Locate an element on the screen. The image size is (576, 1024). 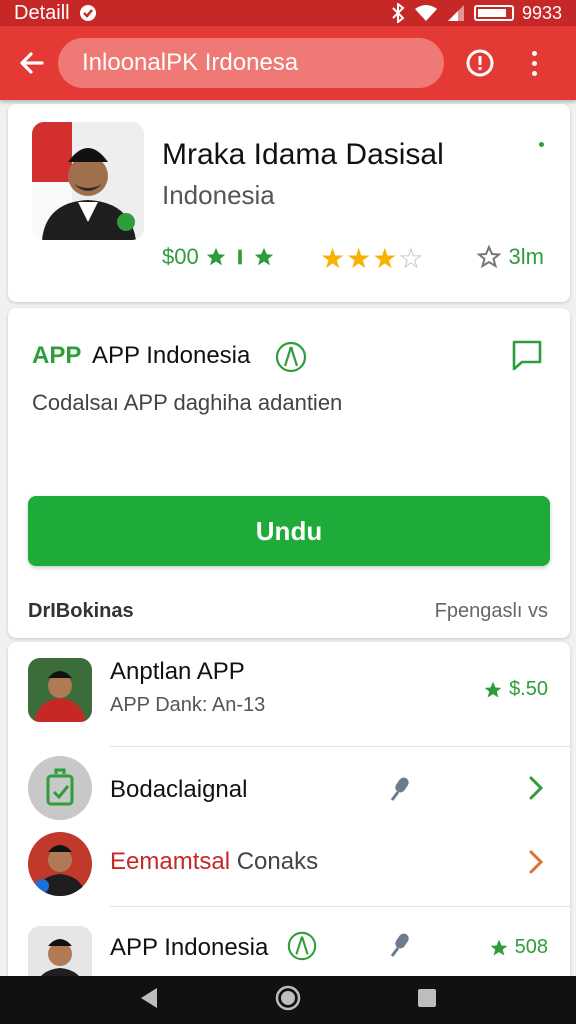
list-item-title: Anptlan APP is located at coordinates (177, 671).